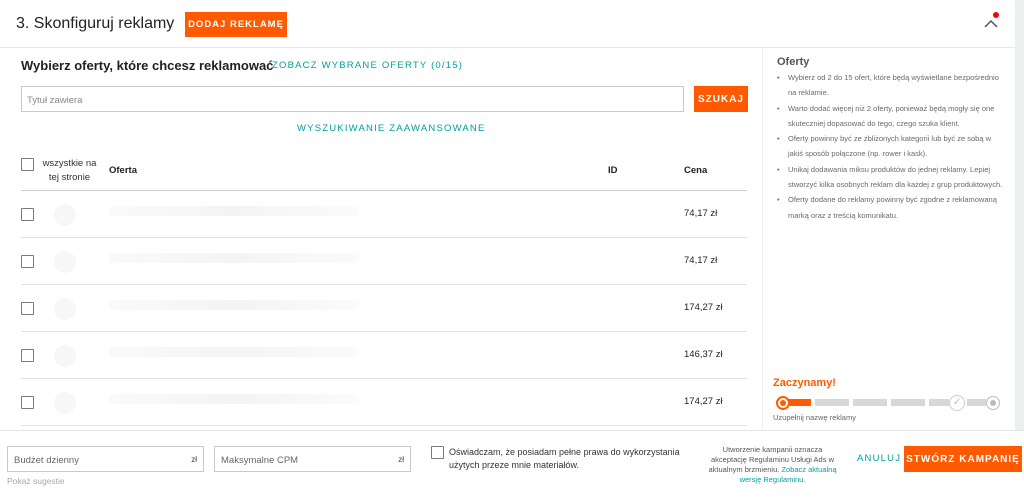  I want to click on daily-budget-input: Budżet dzienny zł, so click(105, 459).